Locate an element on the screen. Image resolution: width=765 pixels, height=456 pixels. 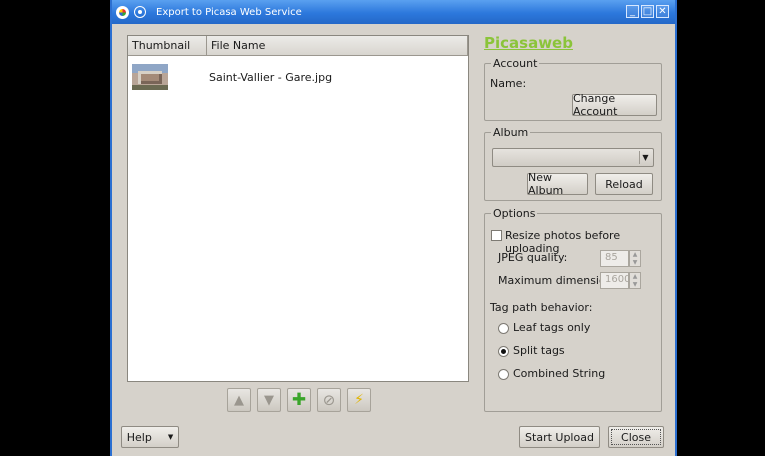
tag-path-label: Tag path behavior: is located at coordinates (541, 307).